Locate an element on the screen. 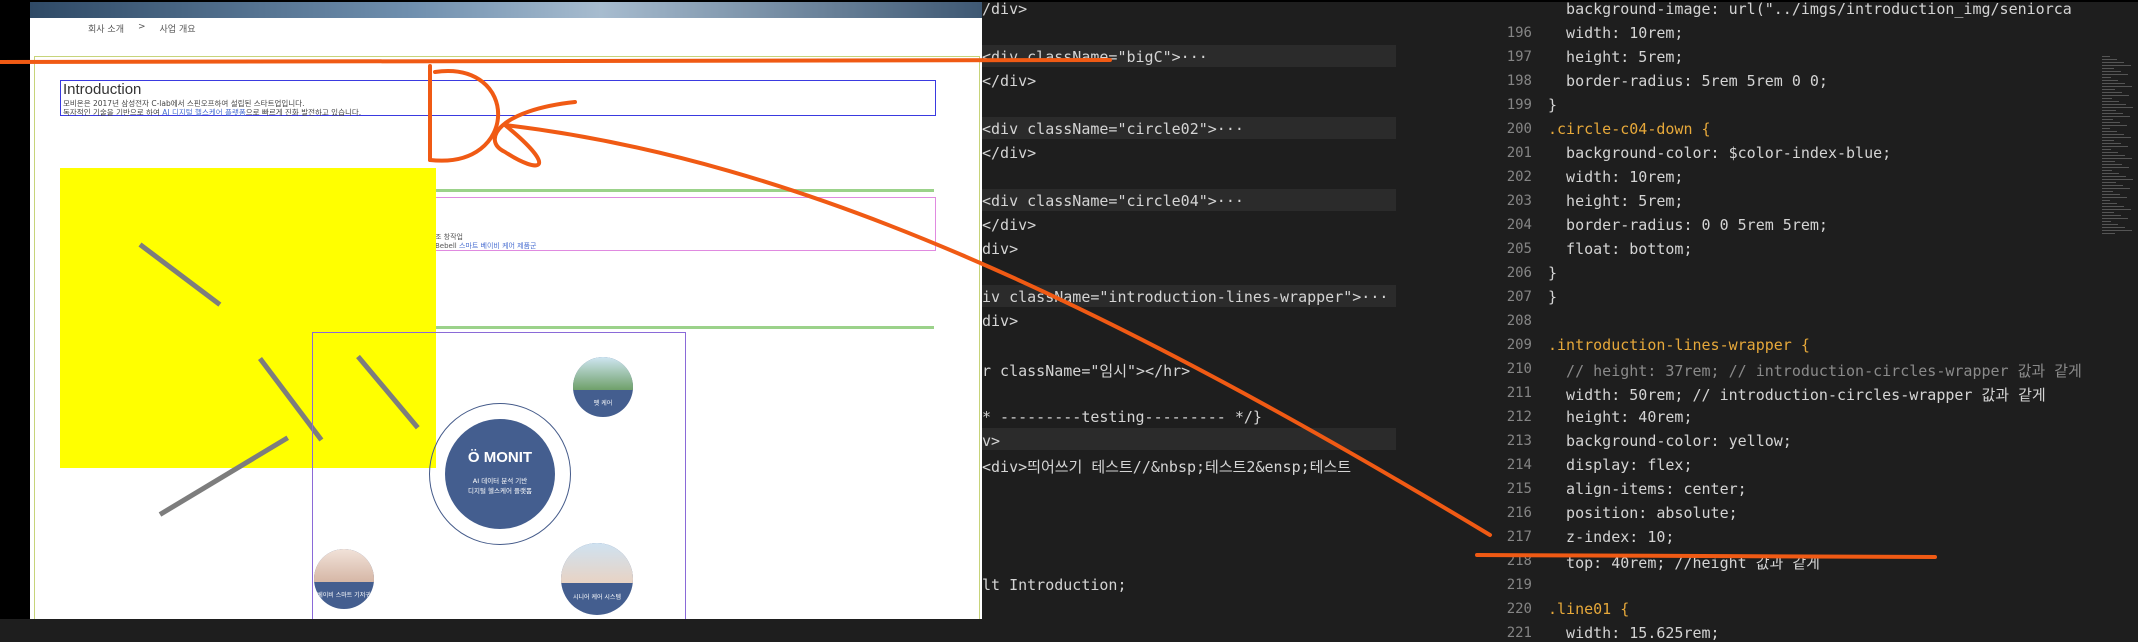 This screenshot has width=2138, height=642. scss-code-line: border-radius: 5rem 5rem 0 0; is located at coordinates (1688, 81).